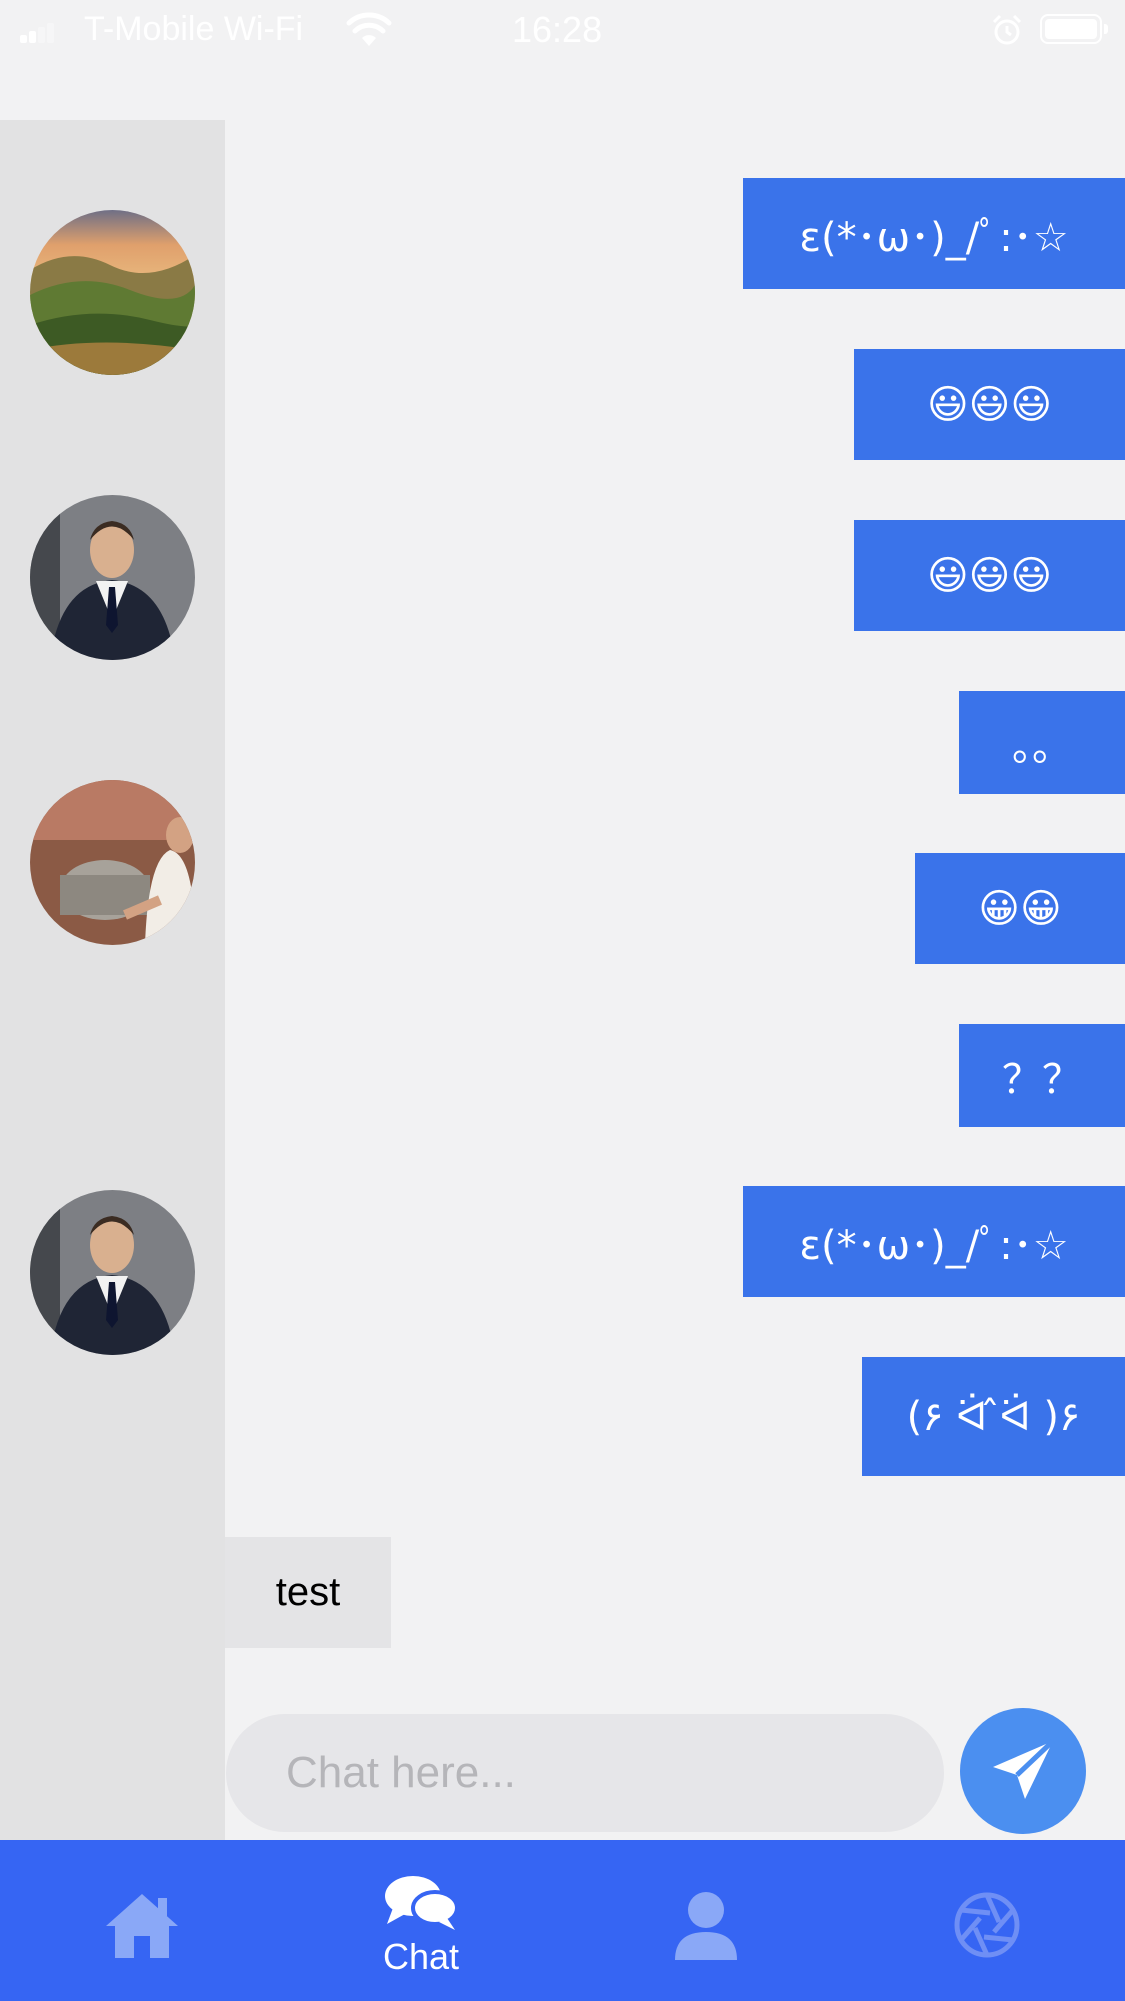 The width and height of the screenshot is (1125, 2001). I want to click on carrier-label: T-Mobile Wi-Fi, so click(194, 29).